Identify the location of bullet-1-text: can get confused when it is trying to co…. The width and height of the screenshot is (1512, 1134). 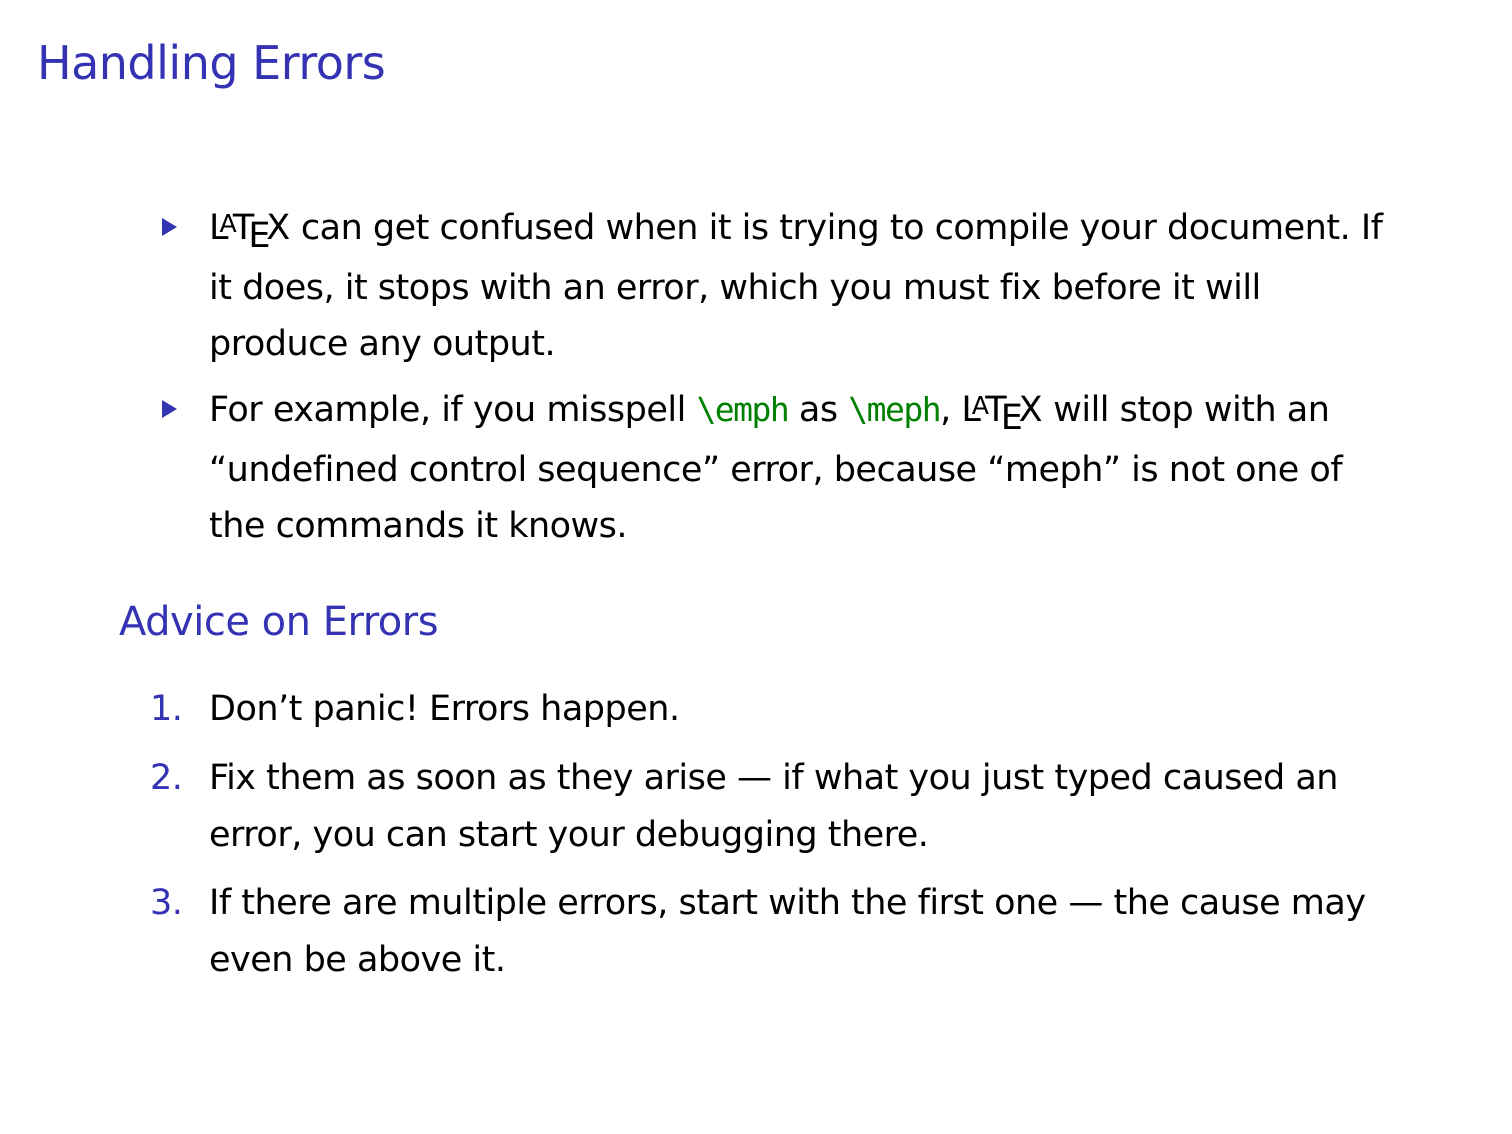
(796, 286).